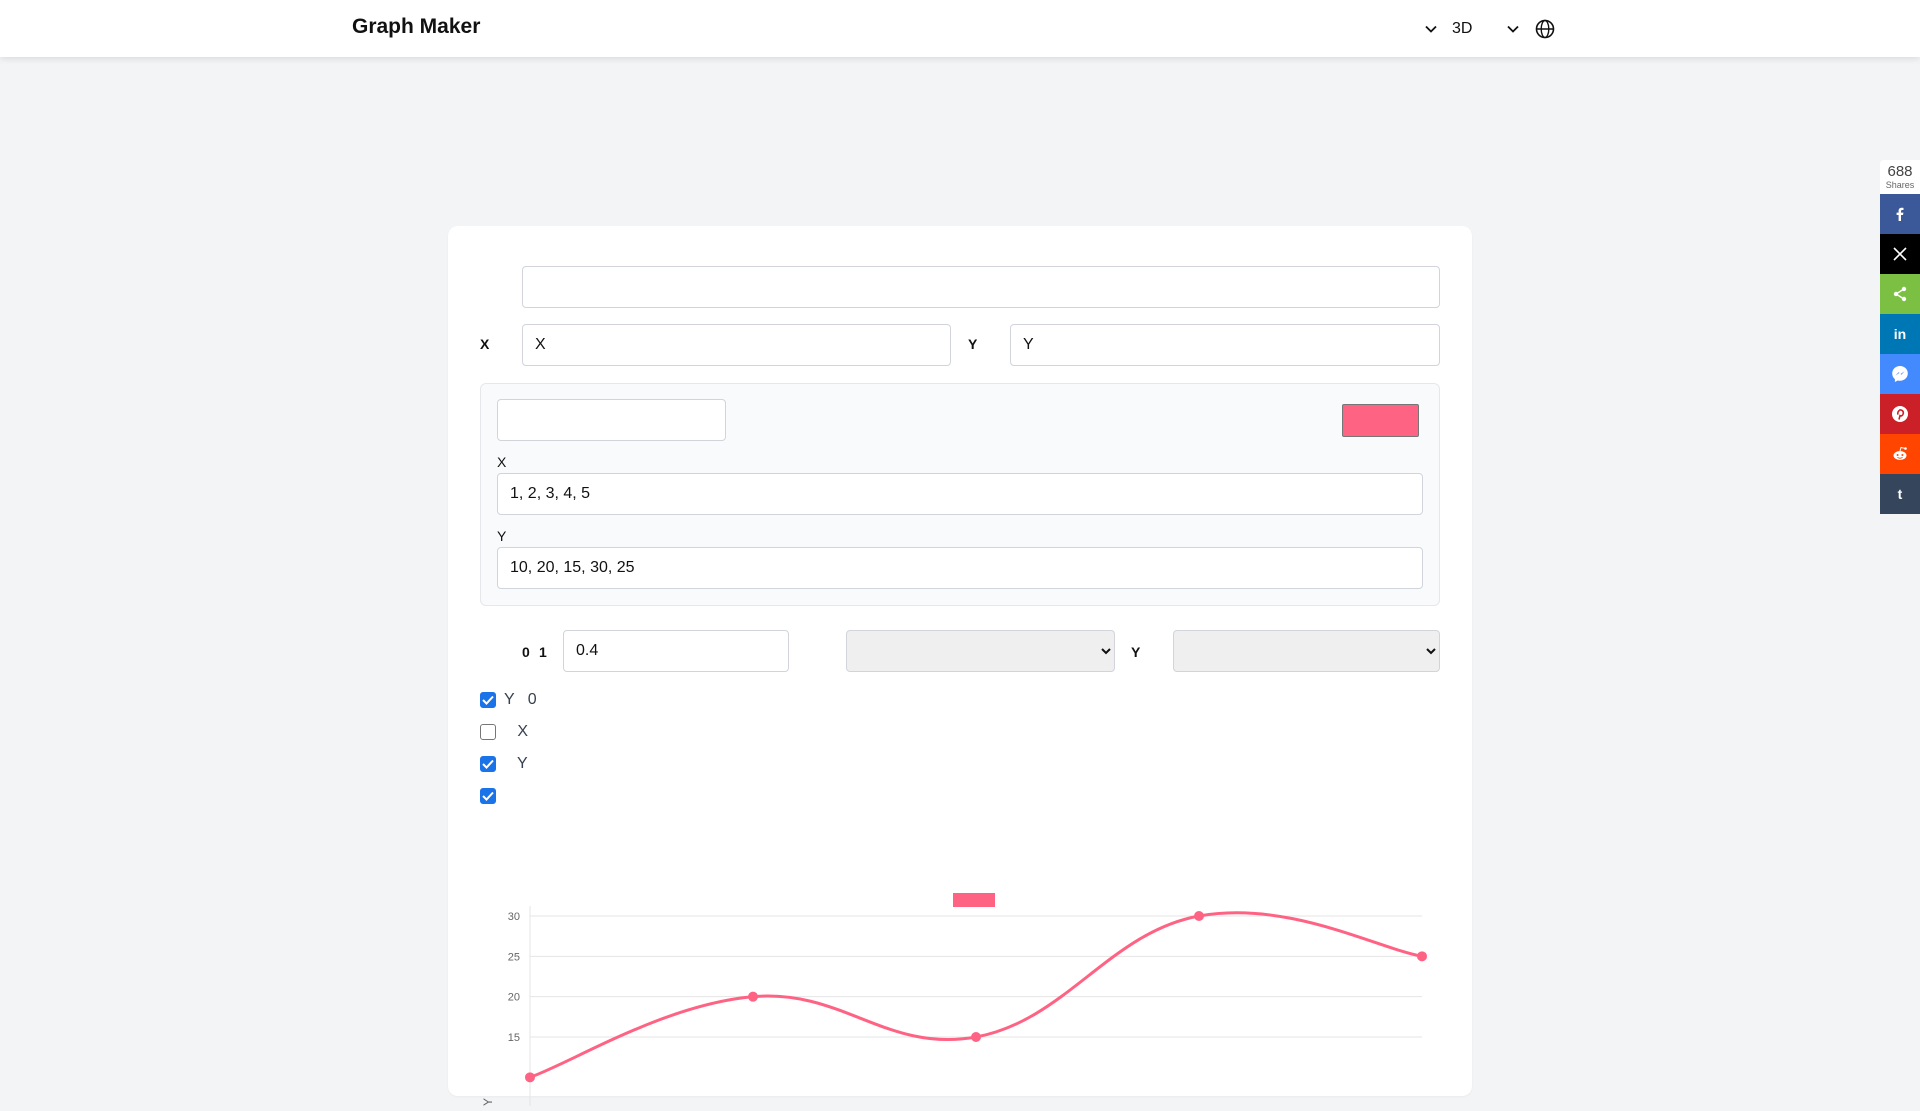  What do you see at coordinates (526, 652) in the screenshot?
I see `tension-min-label: 0` at bounding box center [526, 652].